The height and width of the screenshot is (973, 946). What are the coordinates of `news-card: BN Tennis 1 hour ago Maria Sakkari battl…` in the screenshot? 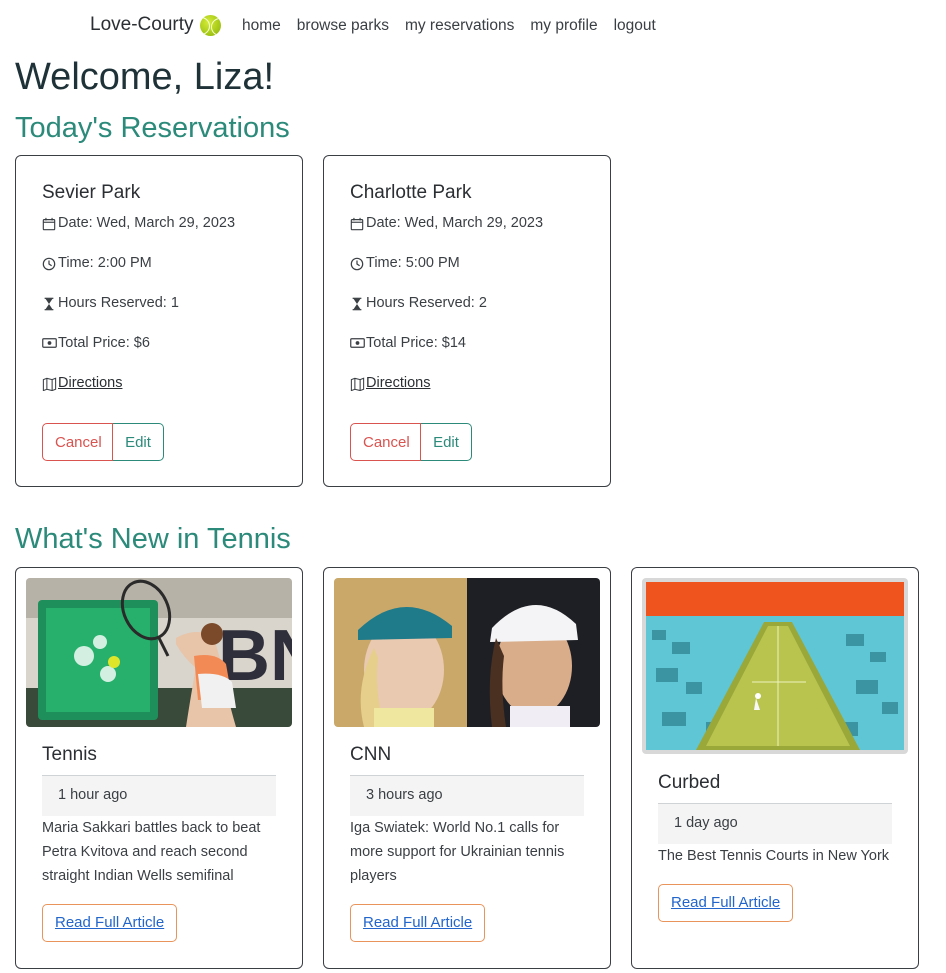 It's located at (159, 768).